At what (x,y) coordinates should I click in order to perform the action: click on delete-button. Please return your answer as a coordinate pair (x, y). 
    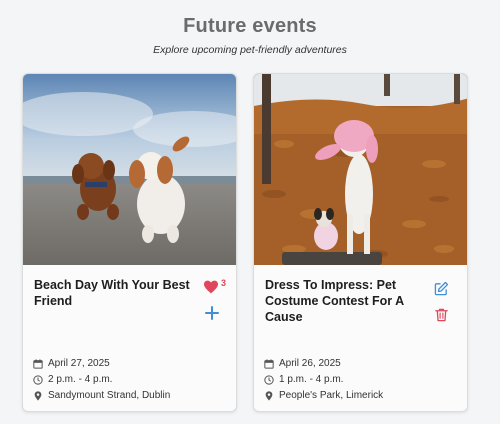
    Looking at the image, I should click on (441, 314).